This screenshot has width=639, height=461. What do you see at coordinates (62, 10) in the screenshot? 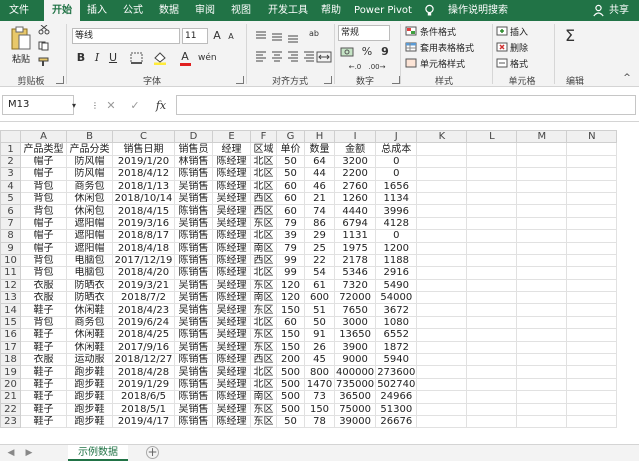
I see `tab-home: 开始` at bounding box center [62, 10].